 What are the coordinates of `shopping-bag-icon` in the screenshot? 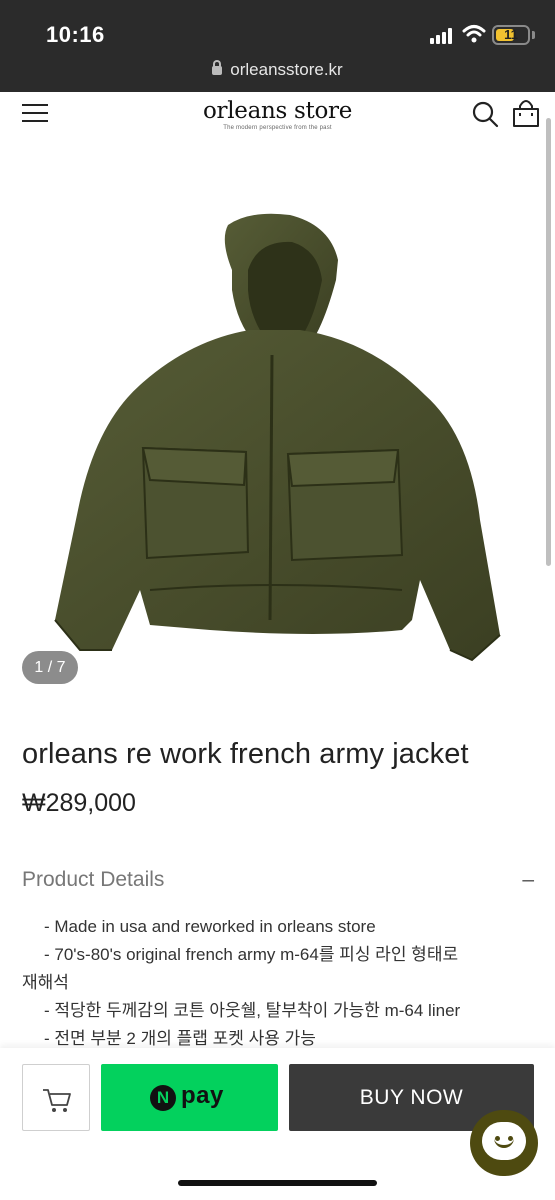 It's located at (526, 113).